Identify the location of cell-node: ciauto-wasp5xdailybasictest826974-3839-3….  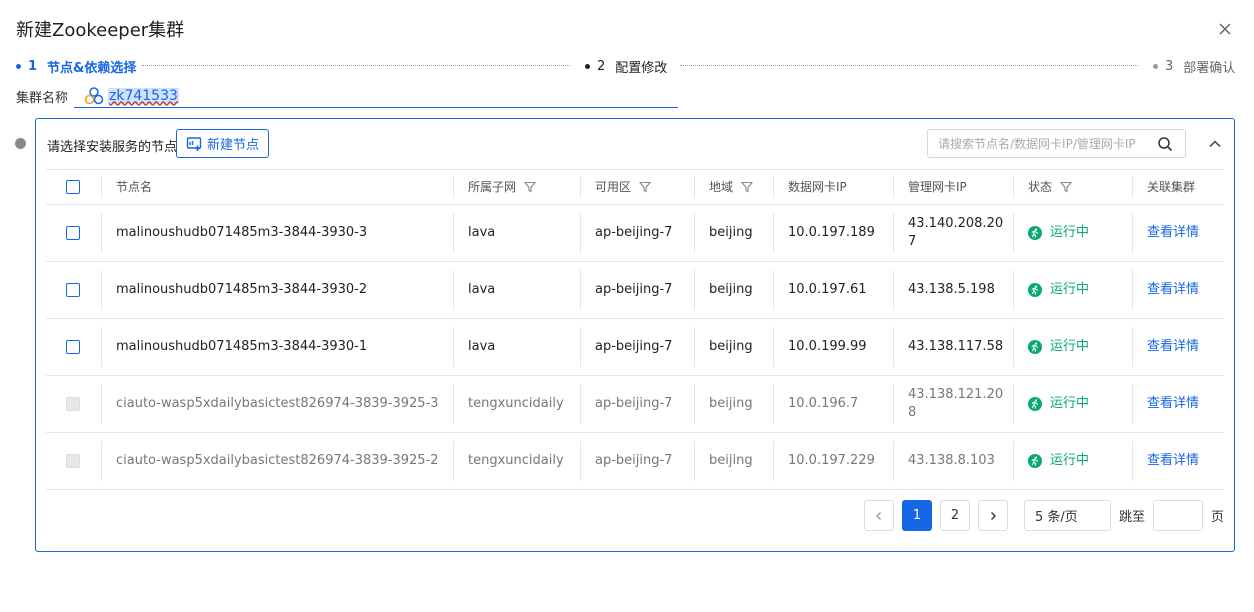
(277, 404).